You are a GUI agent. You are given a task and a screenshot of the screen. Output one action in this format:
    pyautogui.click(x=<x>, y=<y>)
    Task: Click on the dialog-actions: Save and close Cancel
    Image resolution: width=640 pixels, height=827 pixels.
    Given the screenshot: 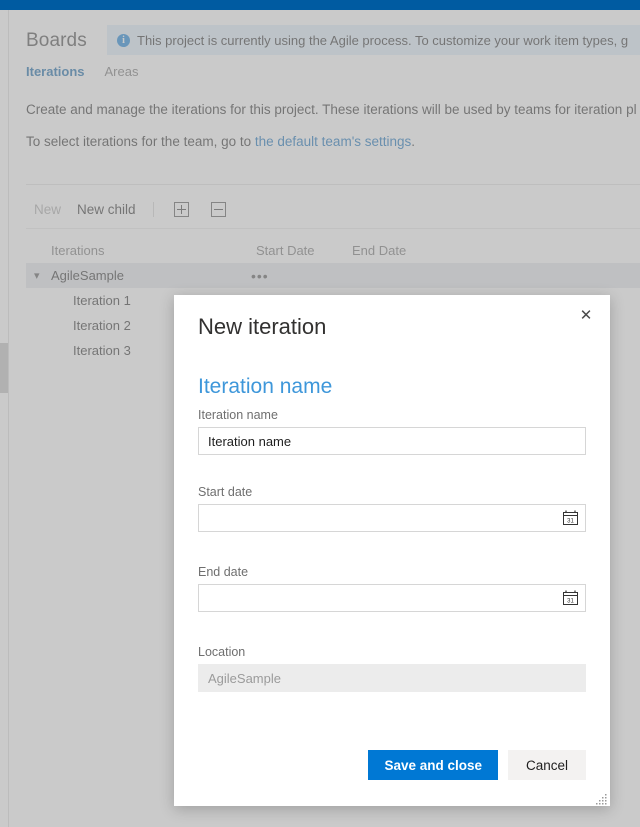 What is the action you would take?
    pyautogui.click(x=392, y=765)
    